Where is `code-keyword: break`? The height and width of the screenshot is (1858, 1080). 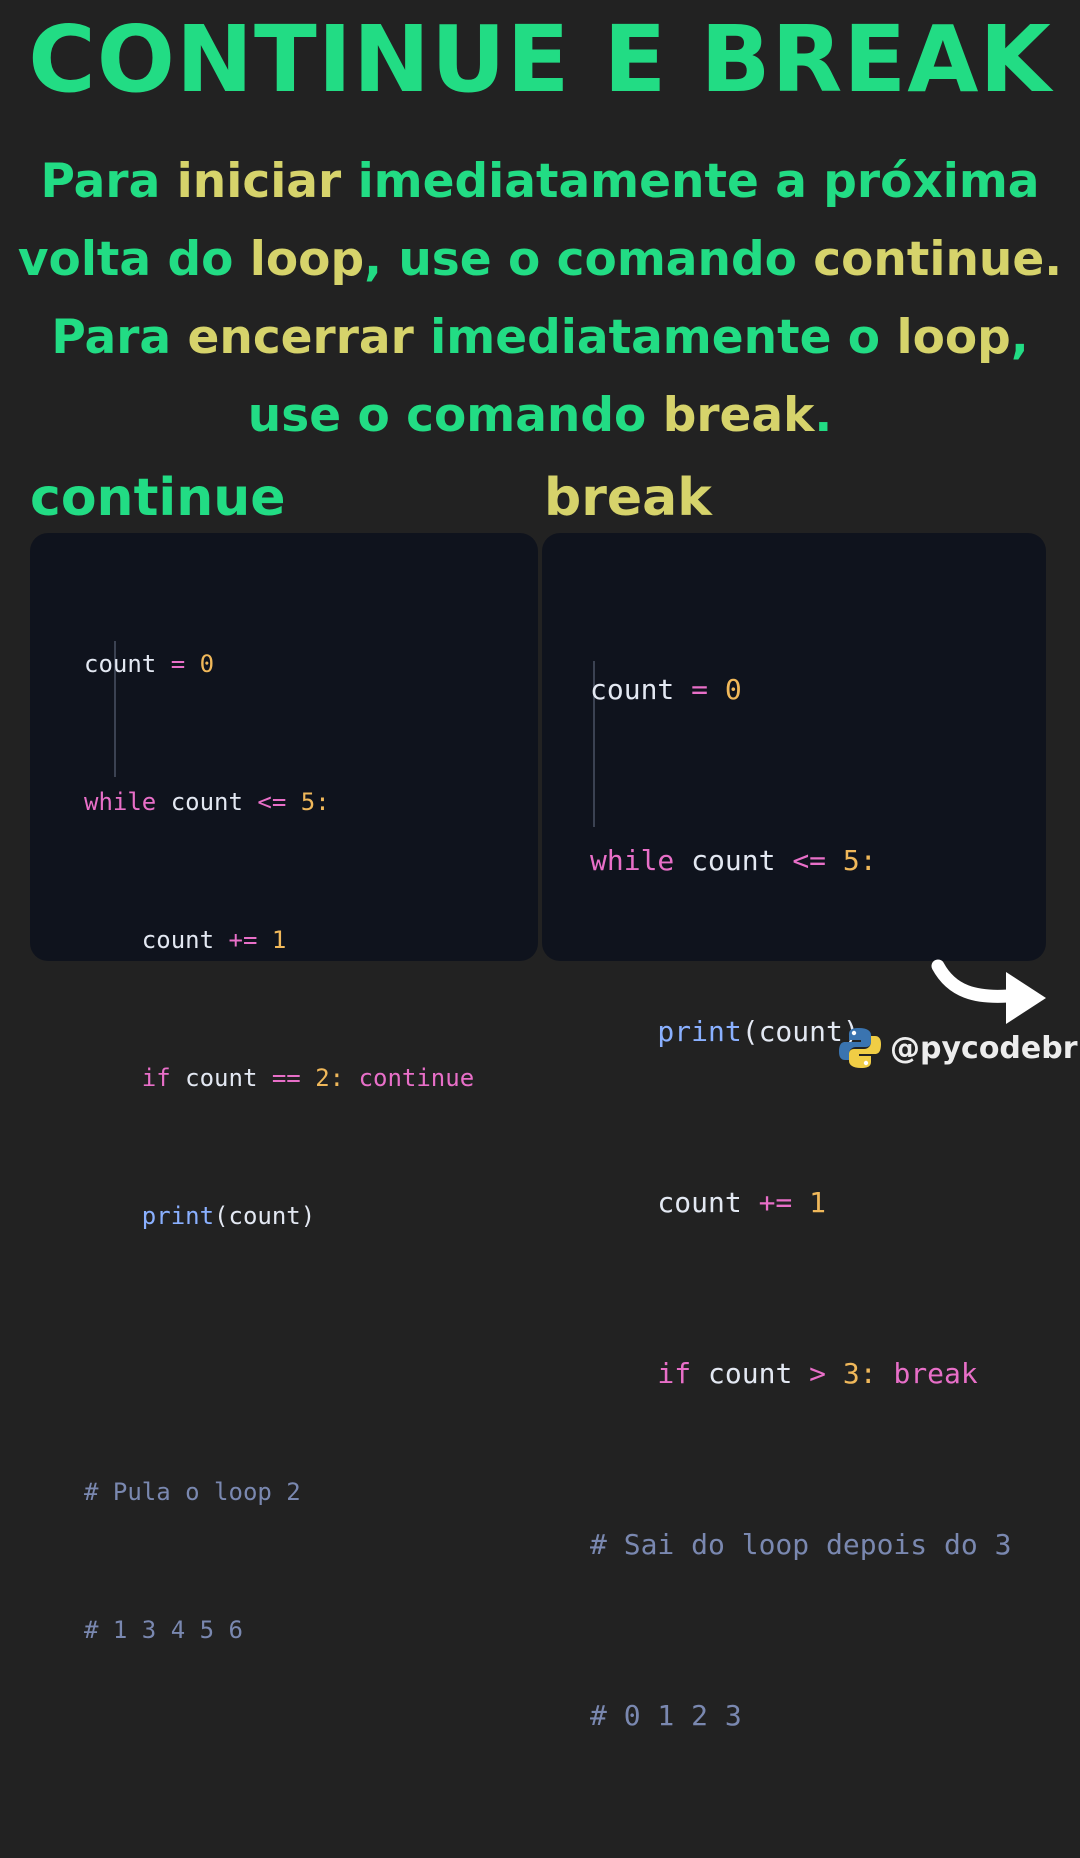 code-keyword: break is located at coordinates (935, 1373).